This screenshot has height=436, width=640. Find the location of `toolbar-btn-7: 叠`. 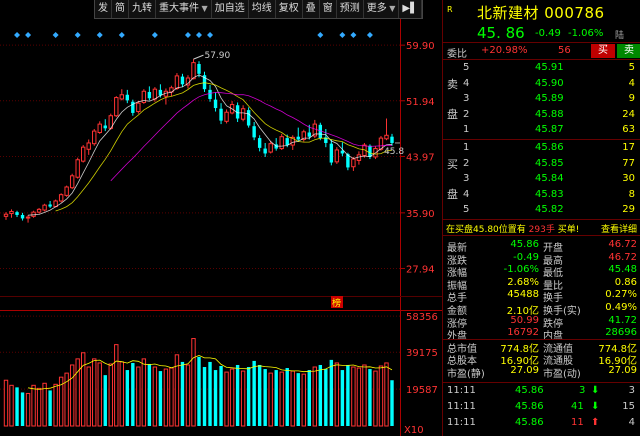

toolbar-btn-7: 叠 is located at coordinates (311, 9).